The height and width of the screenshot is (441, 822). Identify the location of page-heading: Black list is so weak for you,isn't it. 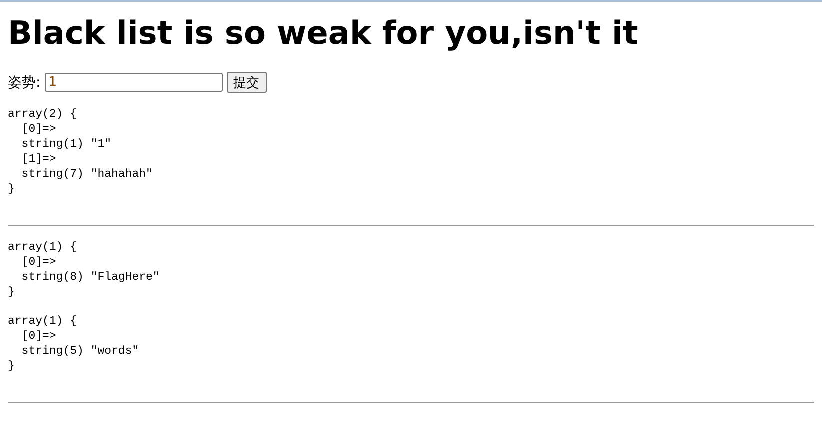
(324, 33).